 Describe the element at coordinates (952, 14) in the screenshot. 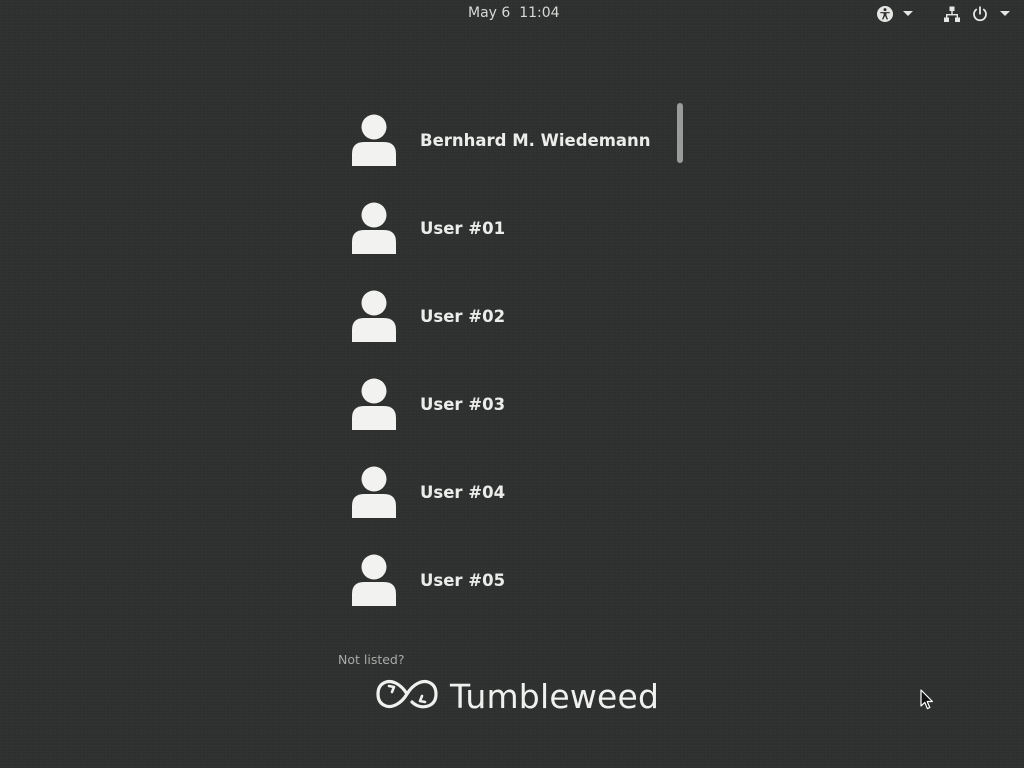

I see `network-icon` at that location.